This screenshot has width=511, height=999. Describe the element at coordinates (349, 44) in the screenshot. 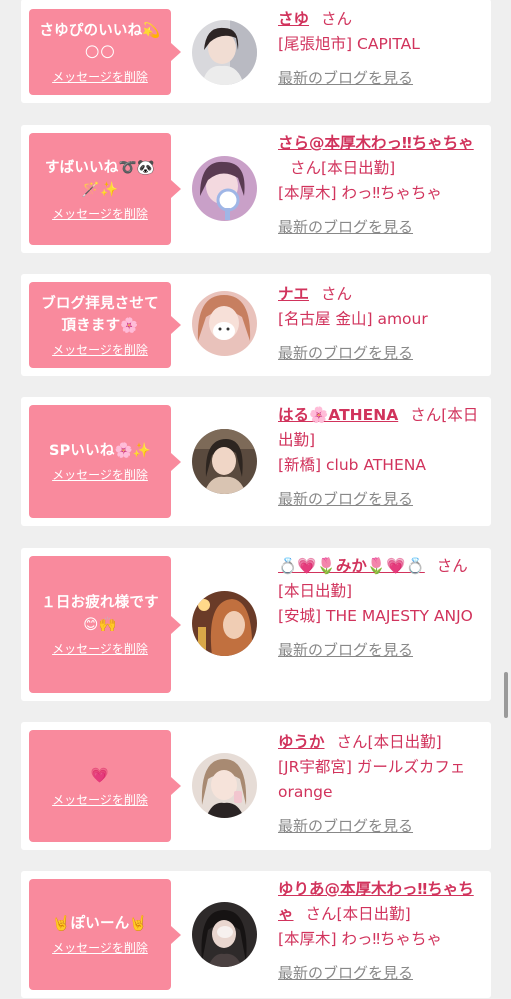

I see `shop-info: [尾張旭市] CAPITAL` at that location.